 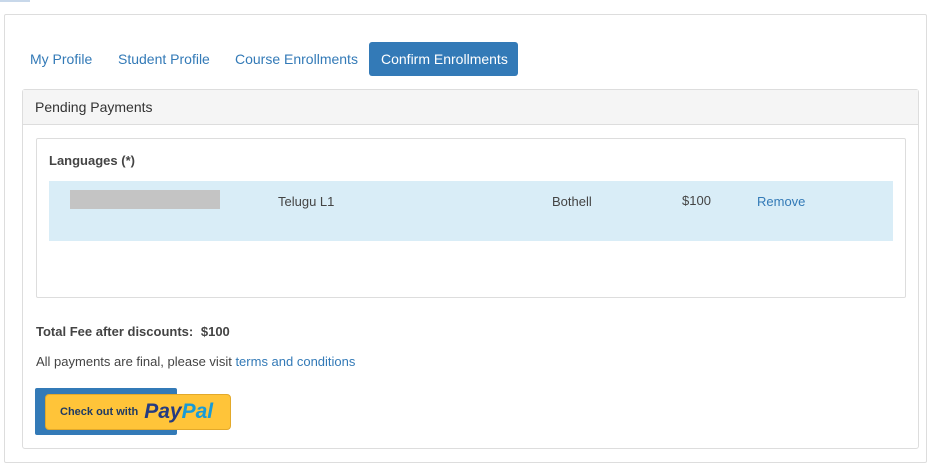 What do you see at coordinates (92, 160) in the screenshot?
I see `section-title: Languages (*)` at bounding box center [92, 160].